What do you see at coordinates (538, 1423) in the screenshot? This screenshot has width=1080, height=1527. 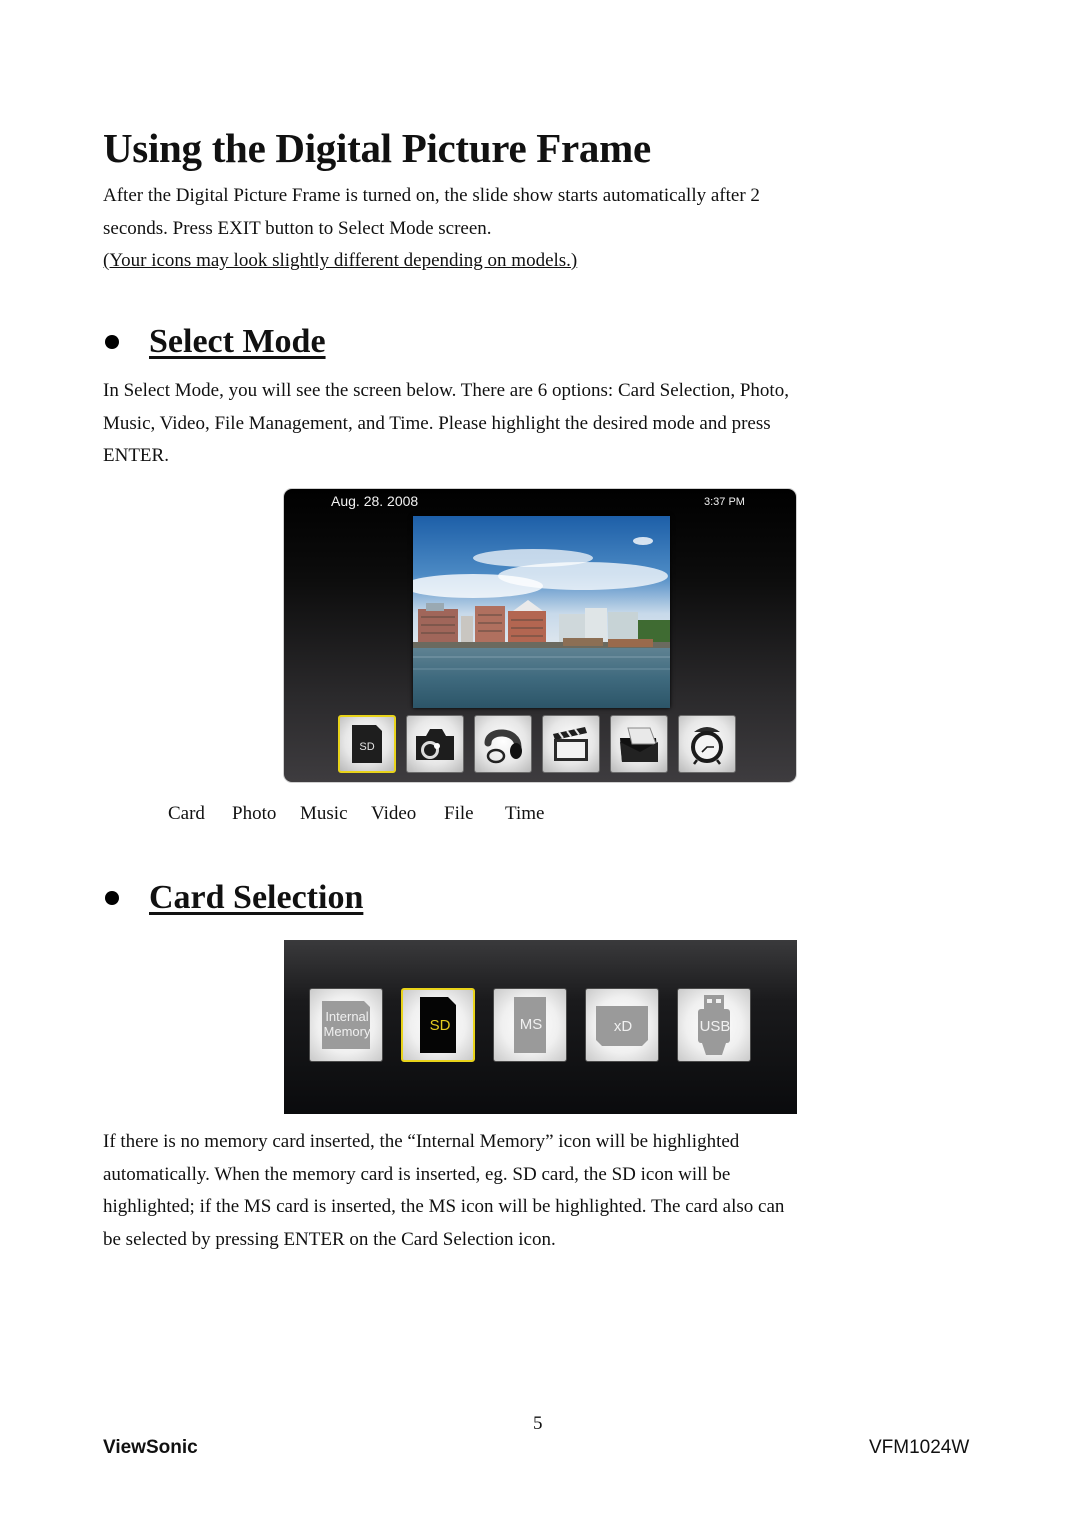 I see `page-number: 5` at bounding box center [538, 1423].